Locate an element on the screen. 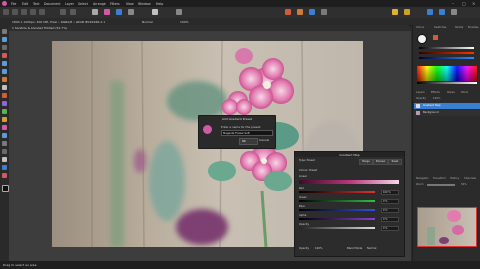 The width and height of the screenshot is (480, 269). opacity-value: 100% is located at coordinates (318, 248).